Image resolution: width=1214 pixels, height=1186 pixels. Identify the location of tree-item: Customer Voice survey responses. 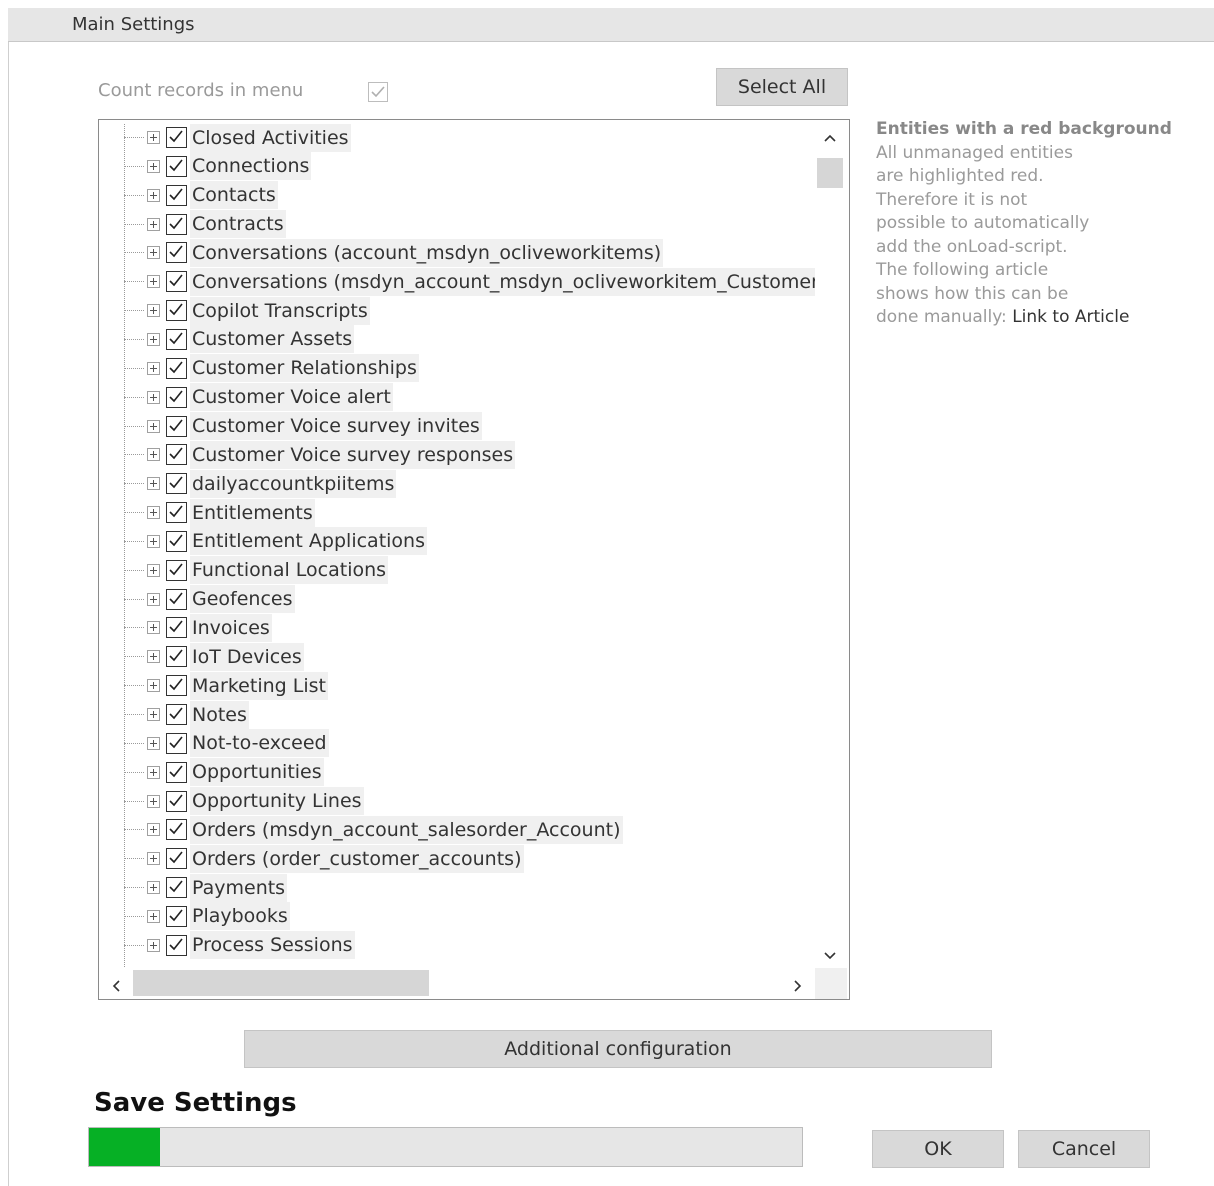
(320, 454).